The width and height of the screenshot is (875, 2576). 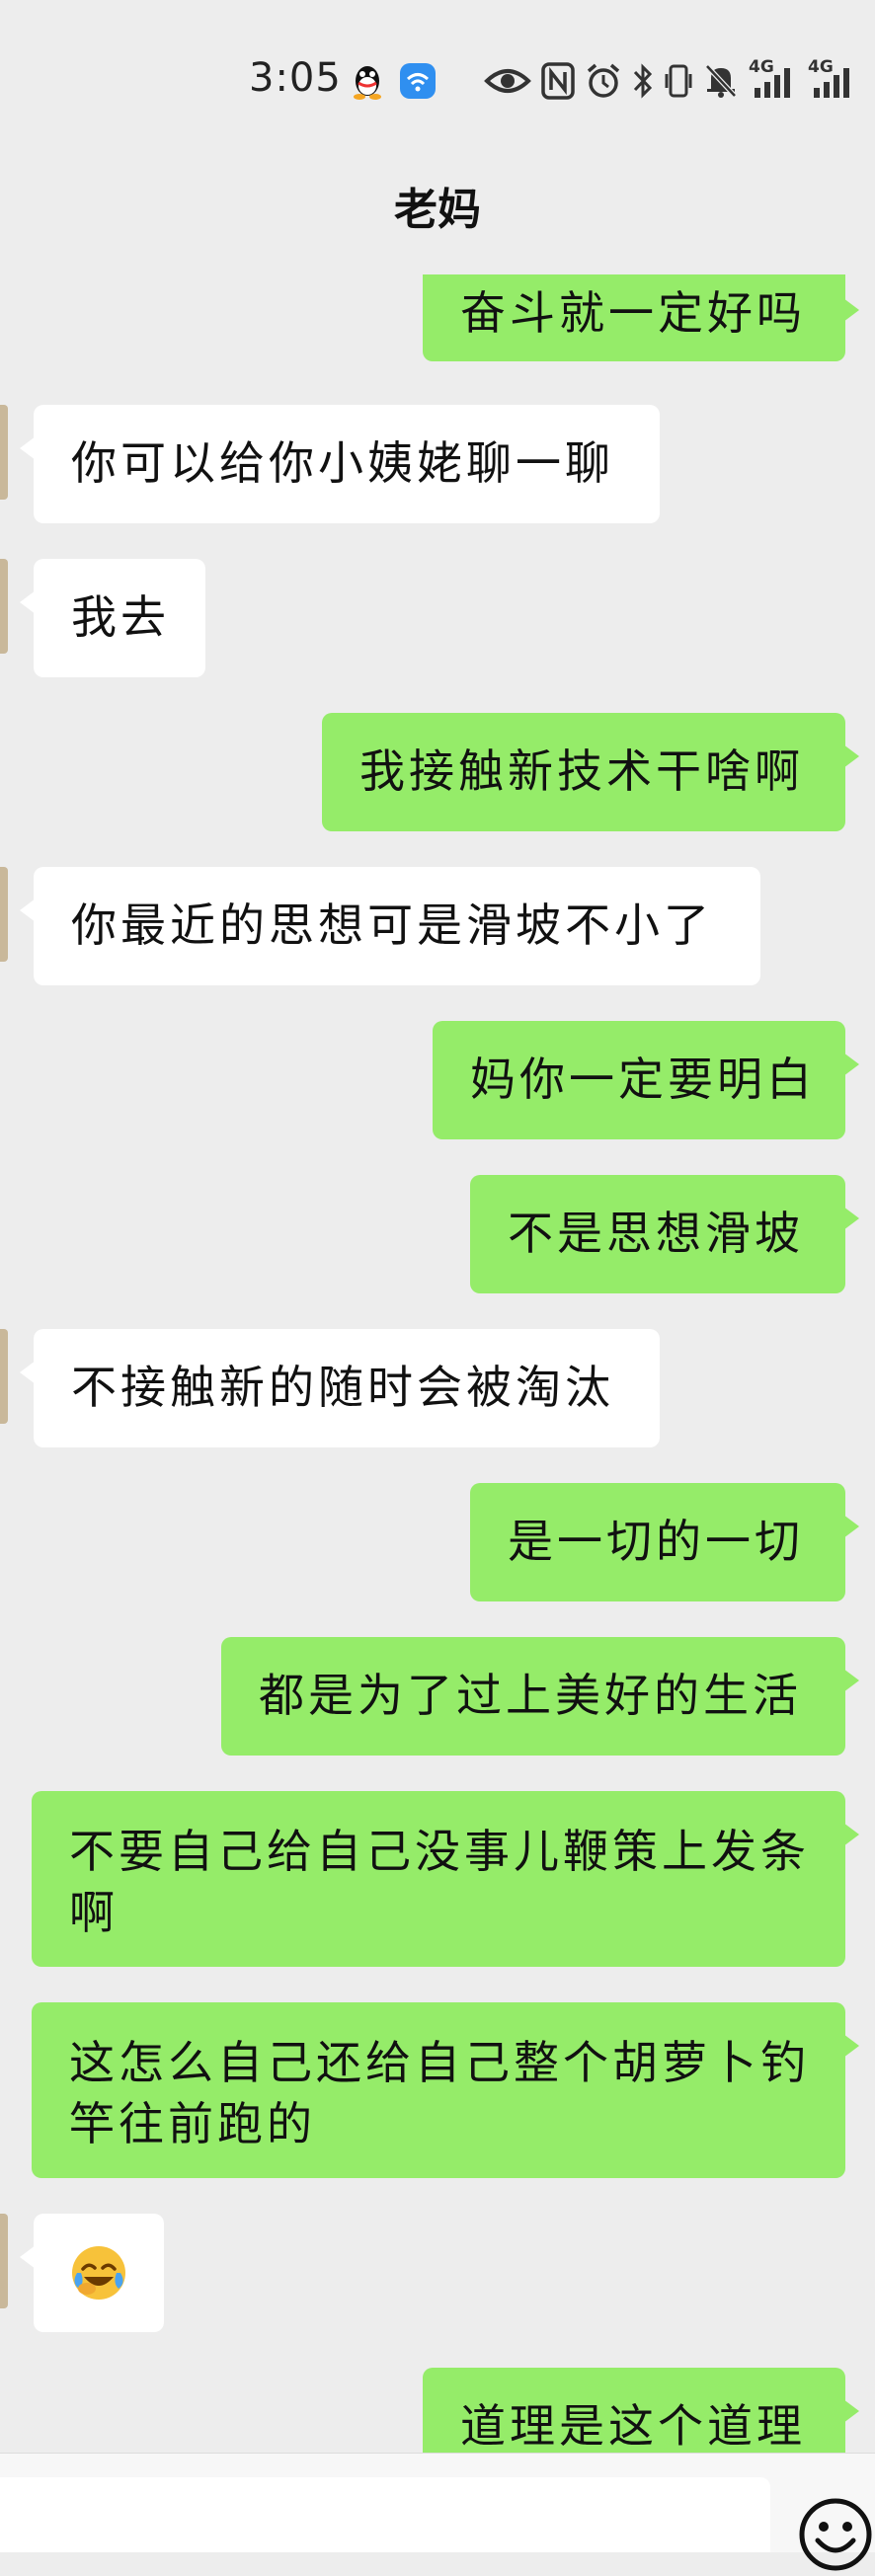 What do you see at coordinates (603, 81) in the screenshot?
I see `alarm-icon` at bounding box center [603, 81].